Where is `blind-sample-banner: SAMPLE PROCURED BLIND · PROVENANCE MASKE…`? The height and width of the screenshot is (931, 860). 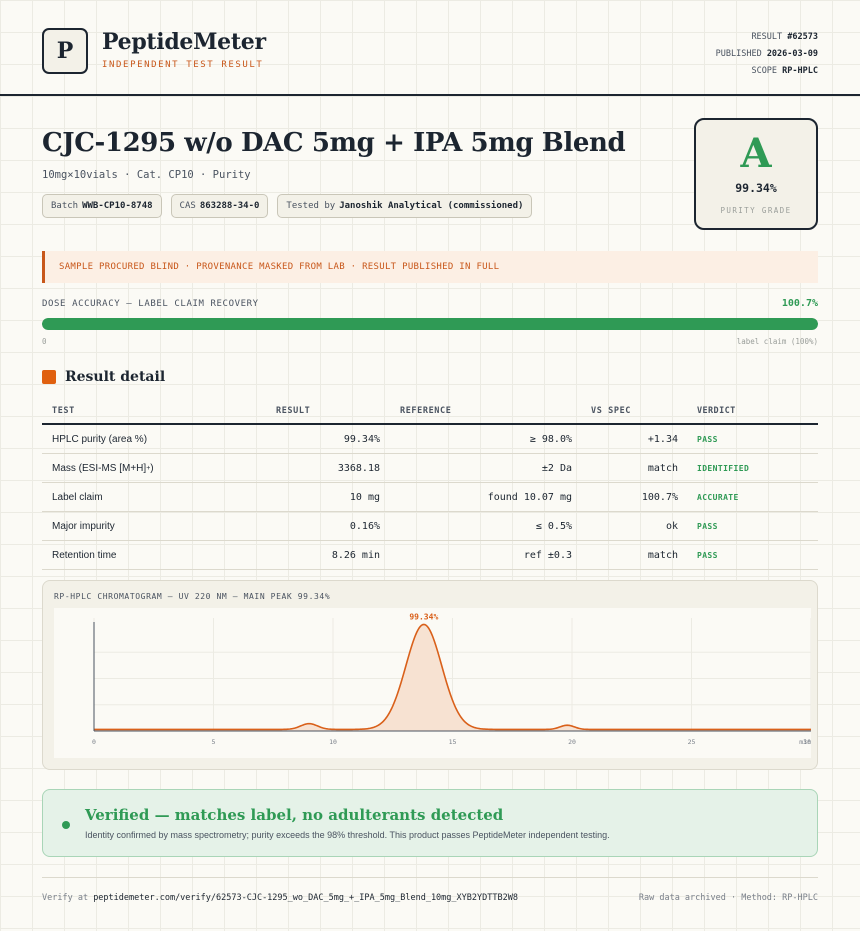
blind-sample-banner: SAMPLE PROCURED BLIND · PROVENANCE MASKE… is located at coordinates (430, 267).